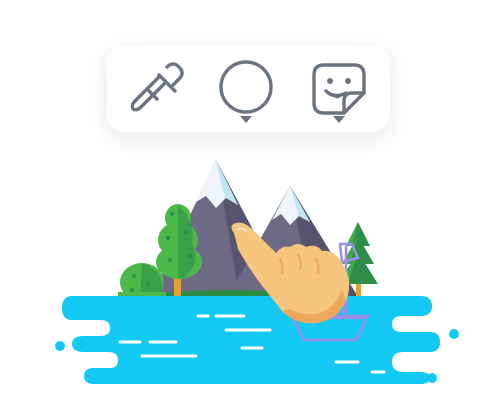 The image size is (498, 413). I want to click on drawing-toolbar, so click(248, 88).